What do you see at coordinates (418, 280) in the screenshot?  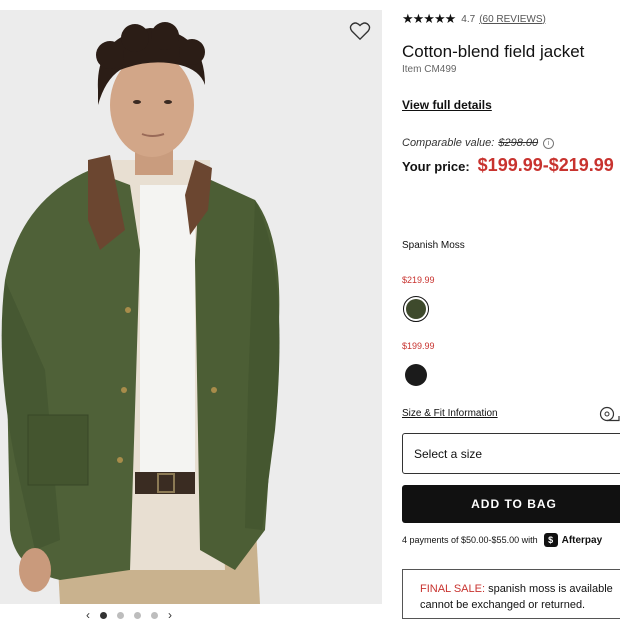 I see `swatch-price: $219.99` at bounding box center [418, 280].